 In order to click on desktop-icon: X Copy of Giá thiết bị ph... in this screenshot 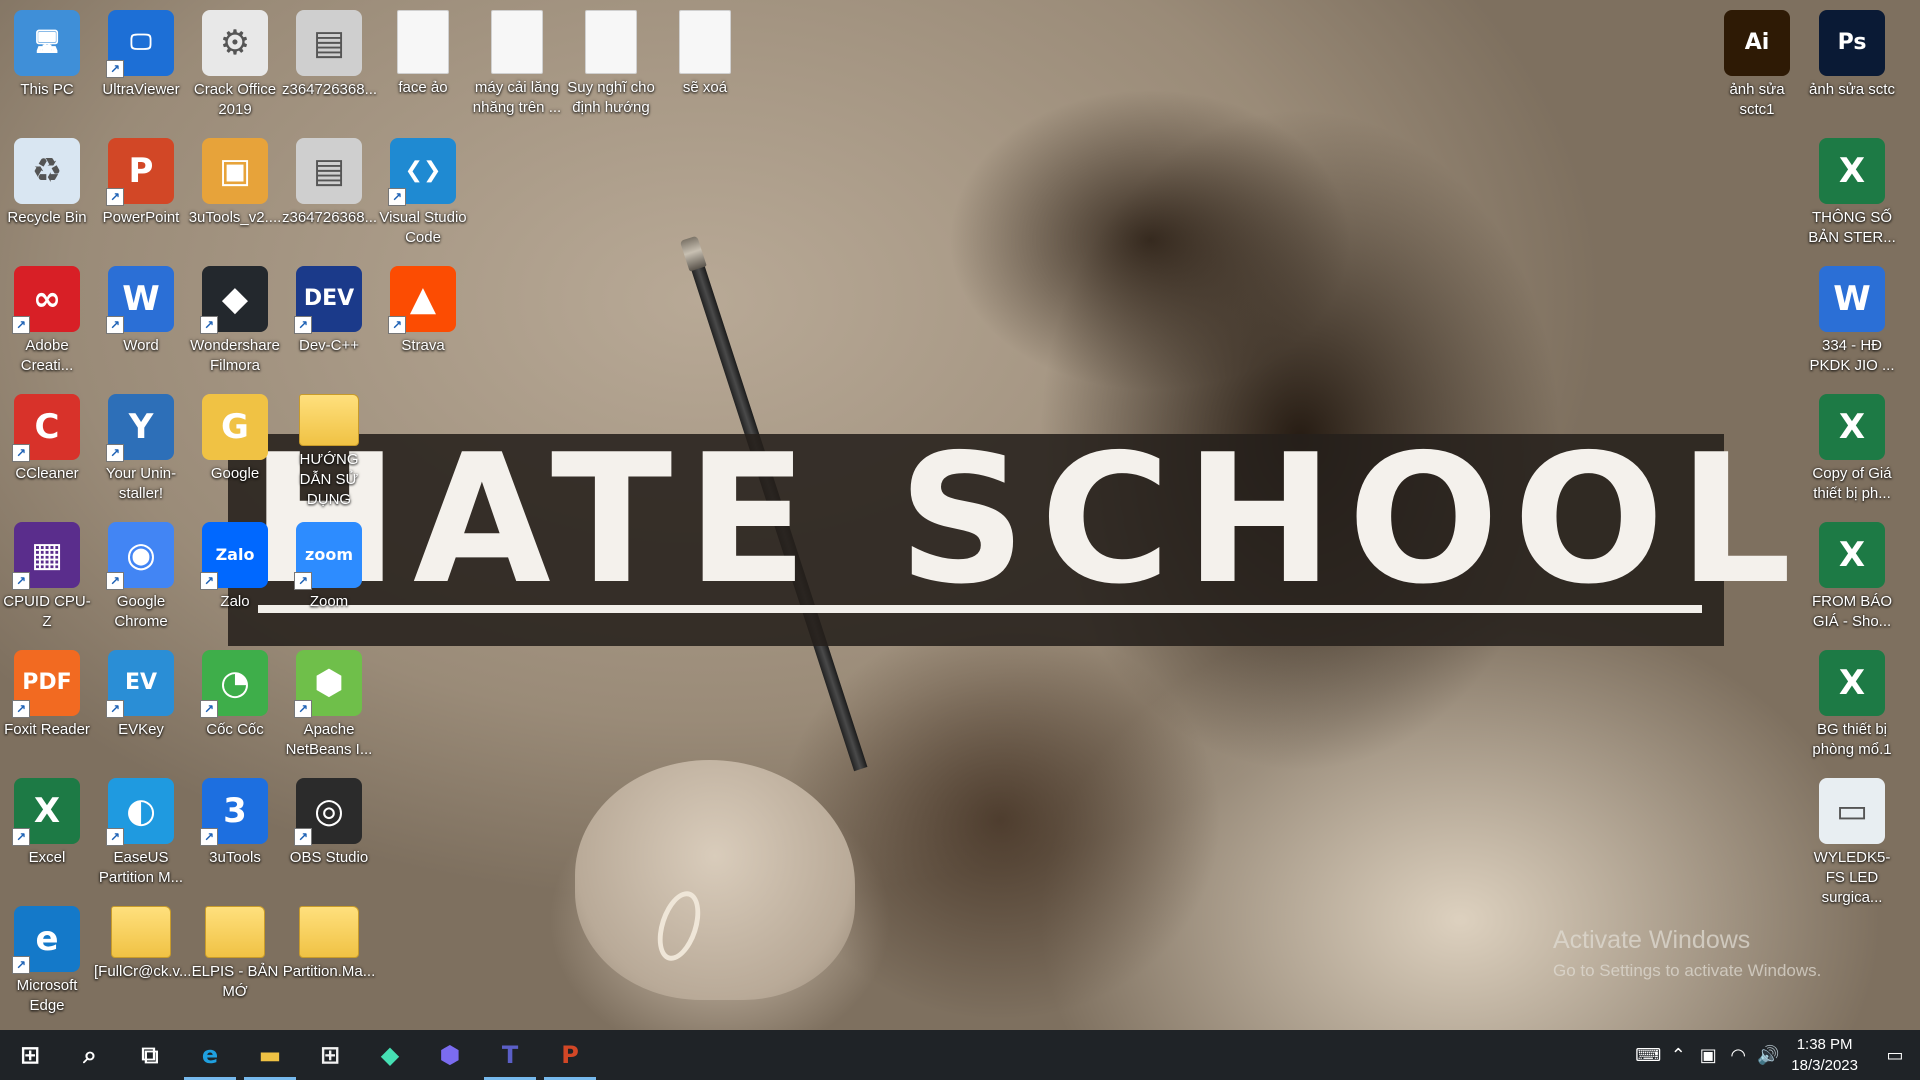, I will do `click(1852, 444)`.